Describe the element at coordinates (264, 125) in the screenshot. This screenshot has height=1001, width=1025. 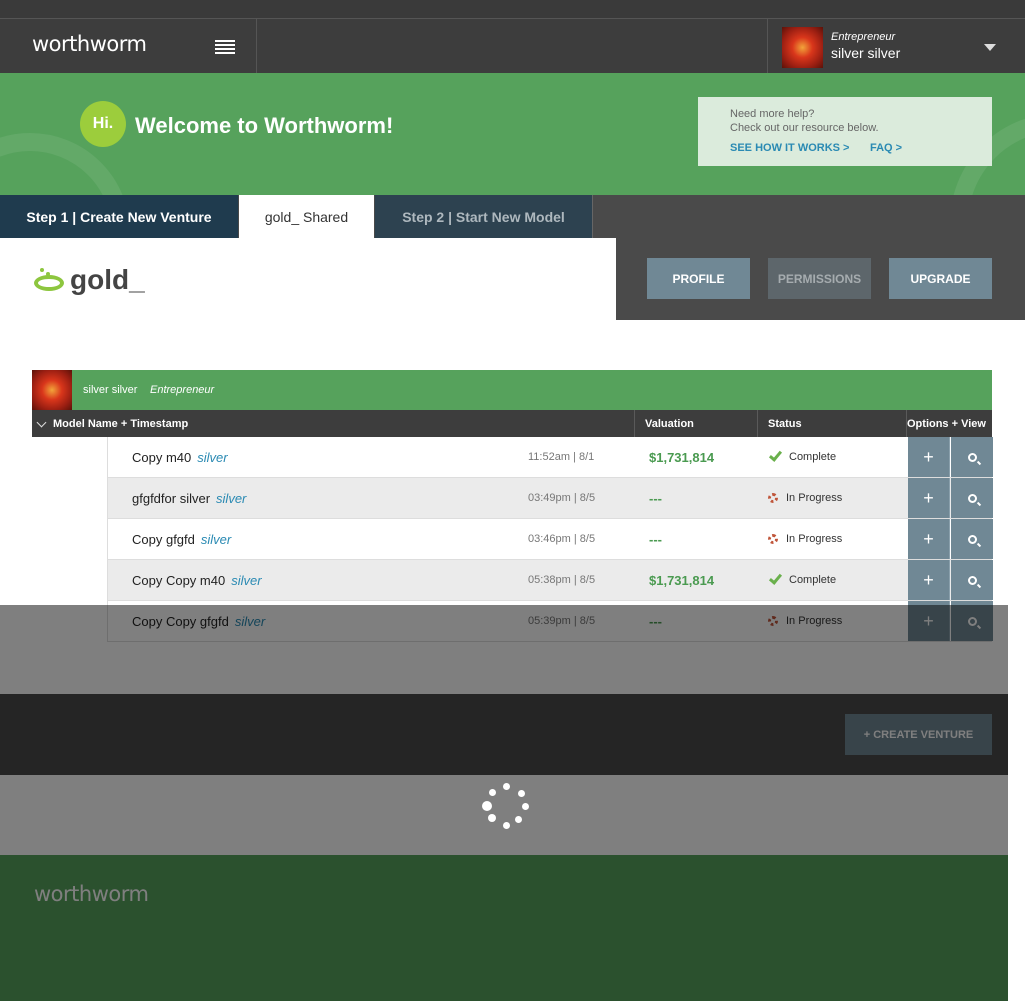
I see `welcome-heading: Welcome to Worthworm!` at that location.